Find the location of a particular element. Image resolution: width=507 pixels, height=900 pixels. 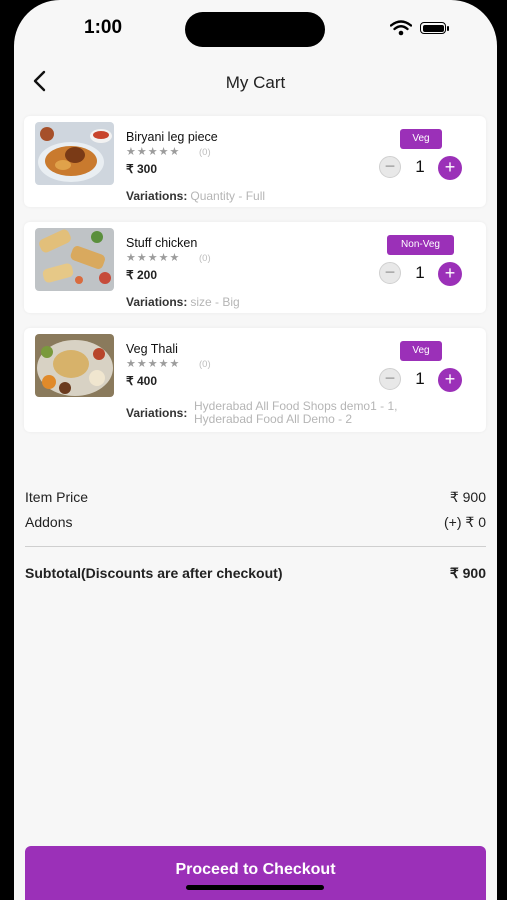

item-variations: Variations: size - Big is located at coordinates (183, 302).